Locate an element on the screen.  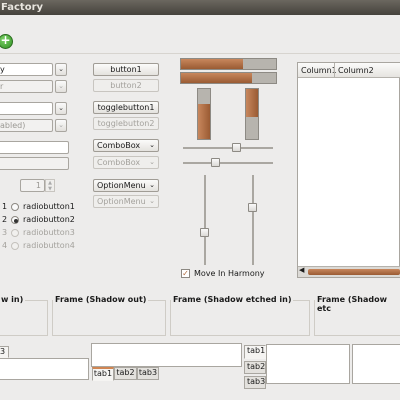
column-divider is located at coordinates (334, 70).